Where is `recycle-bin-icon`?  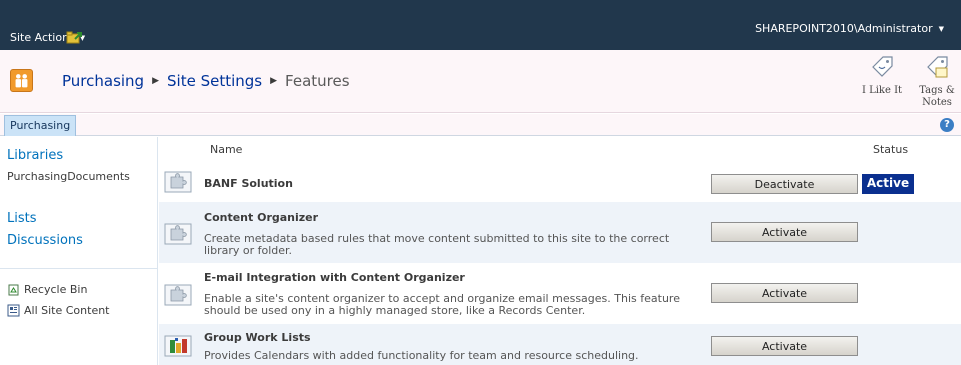 recycle-bin-icon is located at coordinates (13, 290).